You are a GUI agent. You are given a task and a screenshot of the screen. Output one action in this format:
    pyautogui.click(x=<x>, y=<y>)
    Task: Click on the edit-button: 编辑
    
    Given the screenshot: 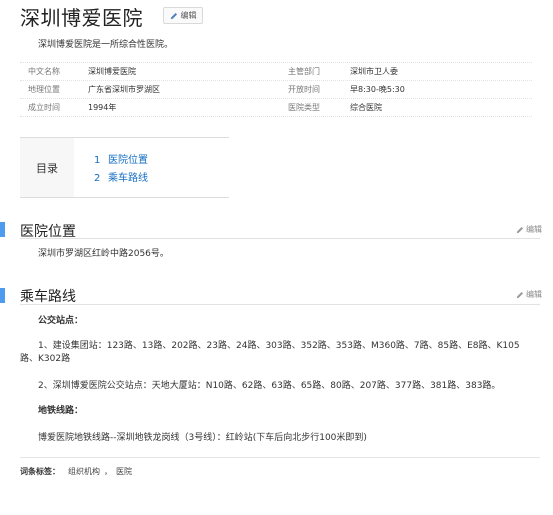 What is the action you would take?
    pyautogui.click(x=183, y=15)
    